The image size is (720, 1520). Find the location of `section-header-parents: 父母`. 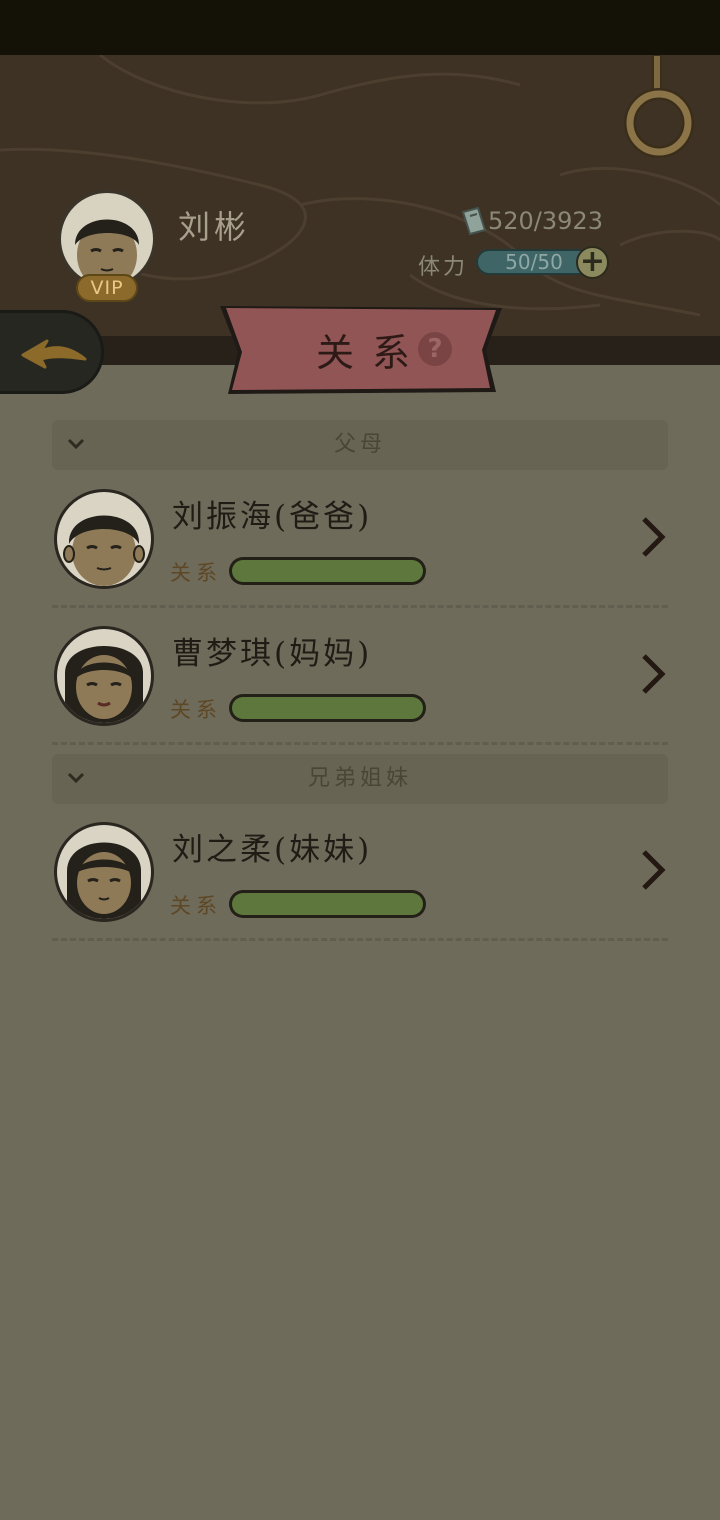

section-header-parents: 父母 is located at coordinates (360, 445).